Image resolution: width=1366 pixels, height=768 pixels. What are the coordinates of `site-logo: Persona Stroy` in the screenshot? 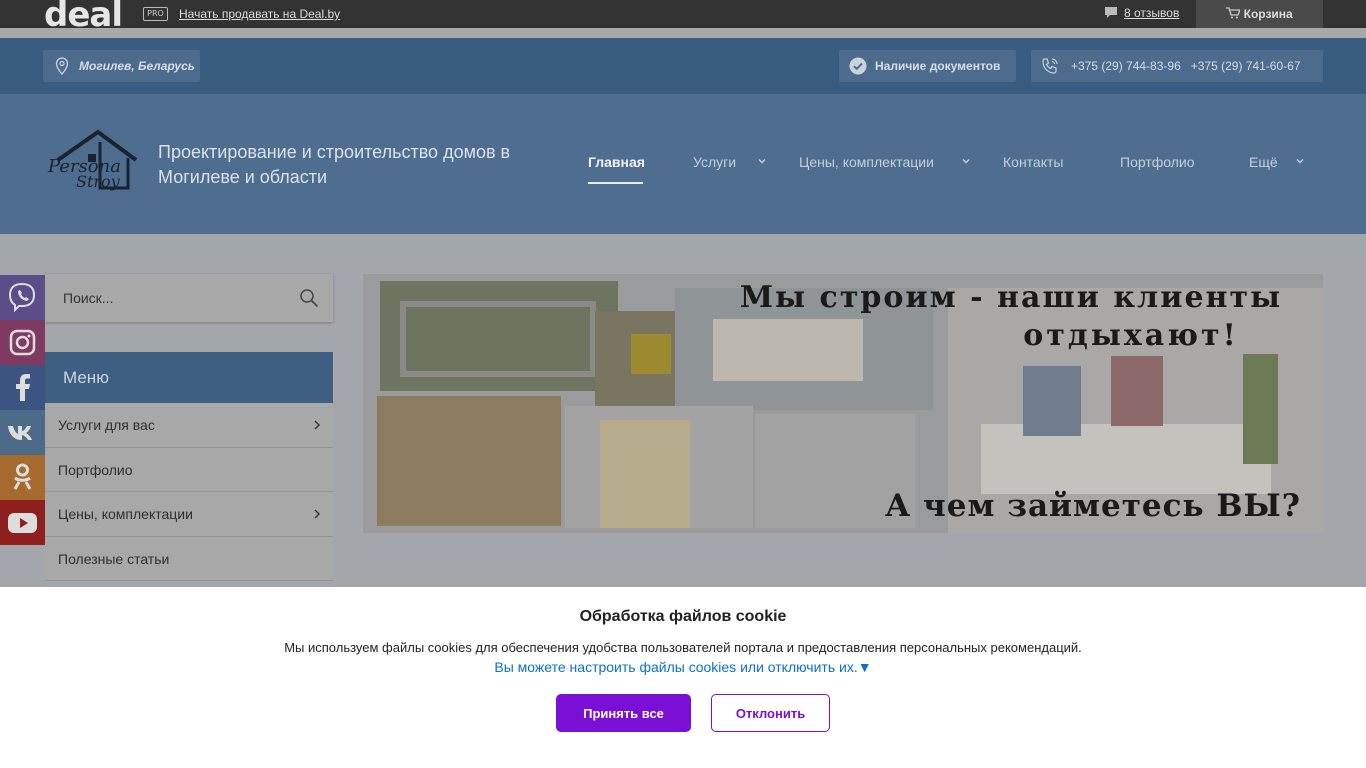 It's located at (94, 161).